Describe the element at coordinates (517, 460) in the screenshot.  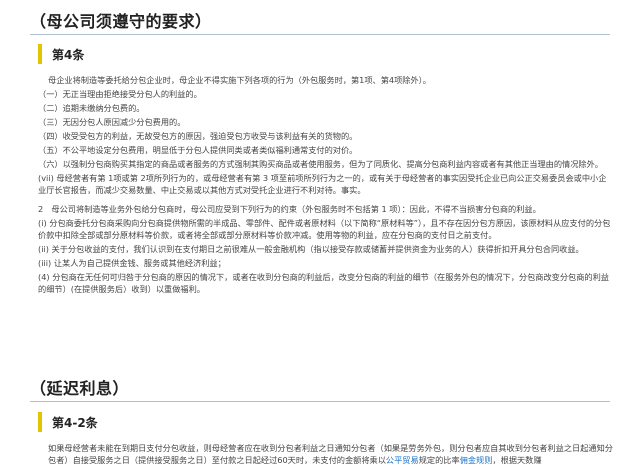
I see `paragraph-text: ，根据天数赚` at that location.